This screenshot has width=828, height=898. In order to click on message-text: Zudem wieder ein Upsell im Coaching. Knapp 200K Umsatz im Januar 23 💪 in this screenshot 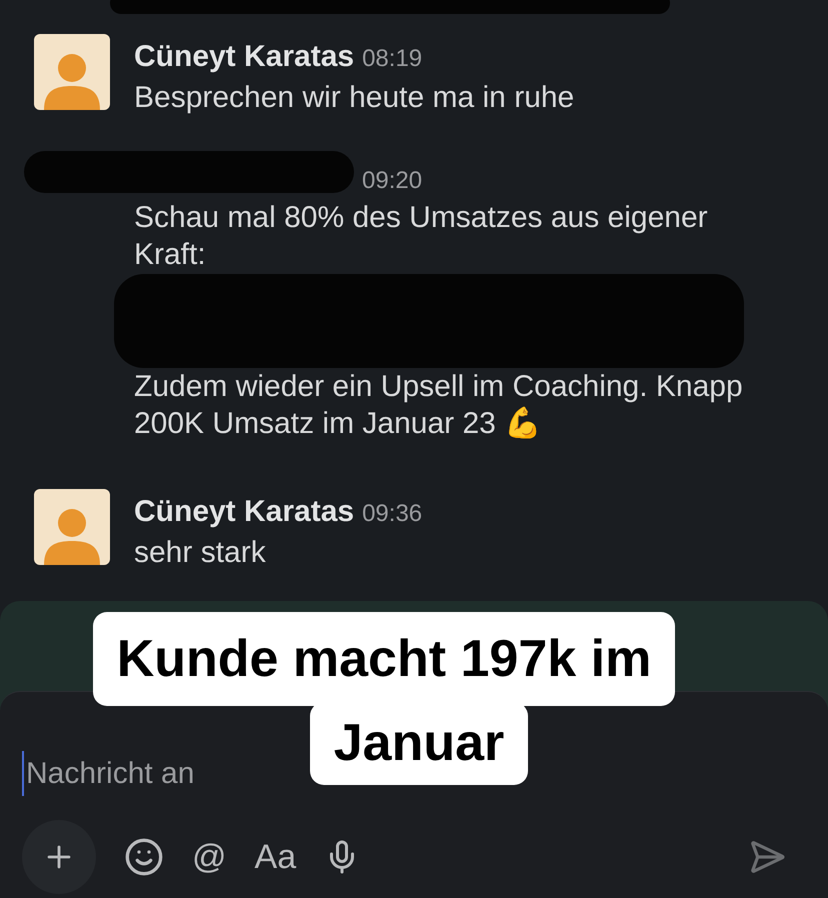, I will do `click(439, 405)`.